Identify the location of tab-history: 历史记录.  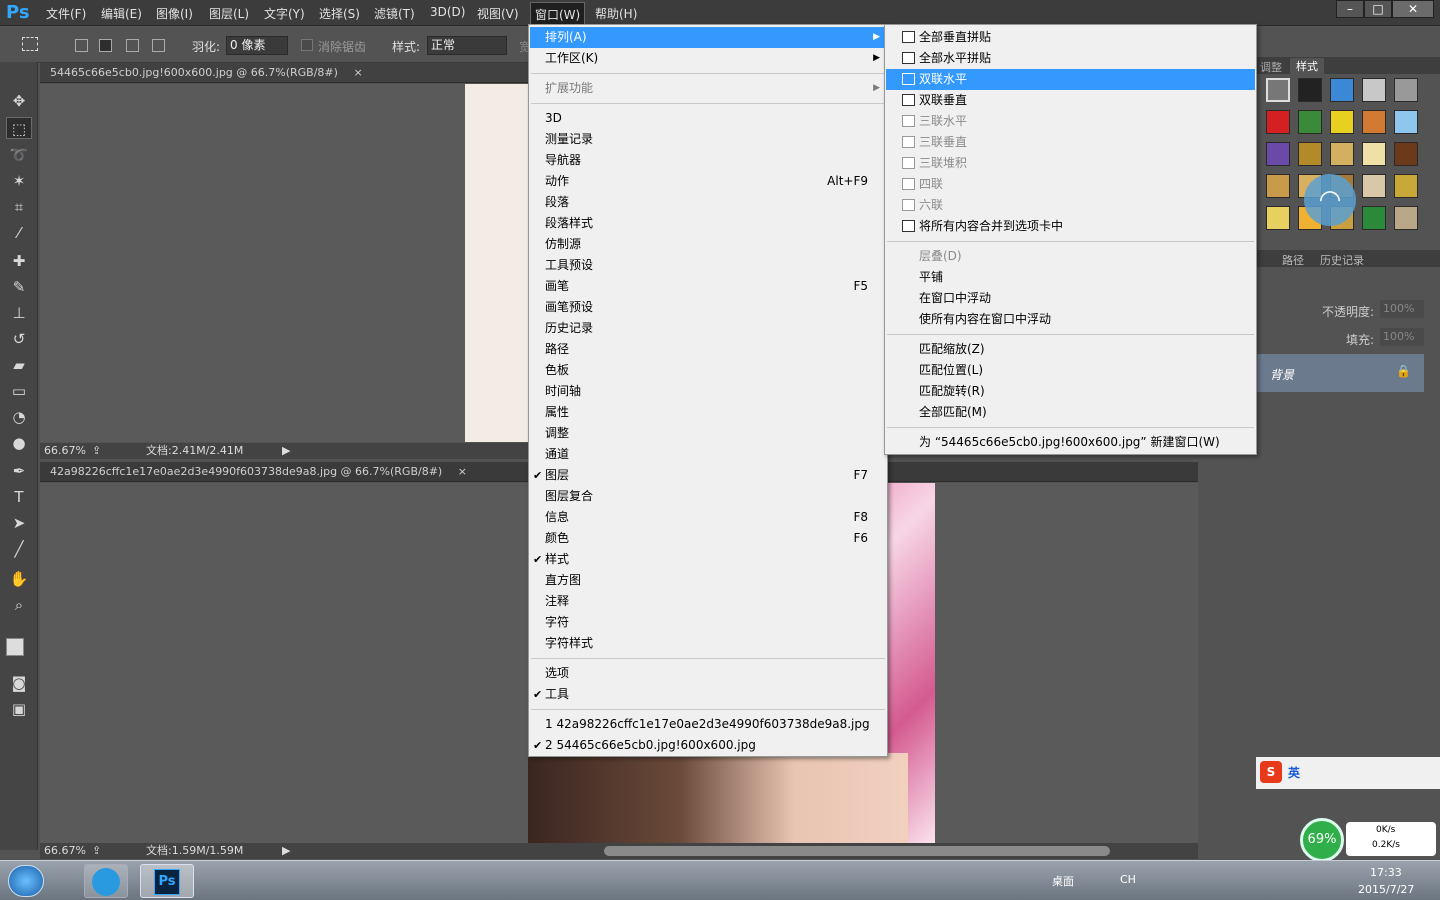
(1342, 260).